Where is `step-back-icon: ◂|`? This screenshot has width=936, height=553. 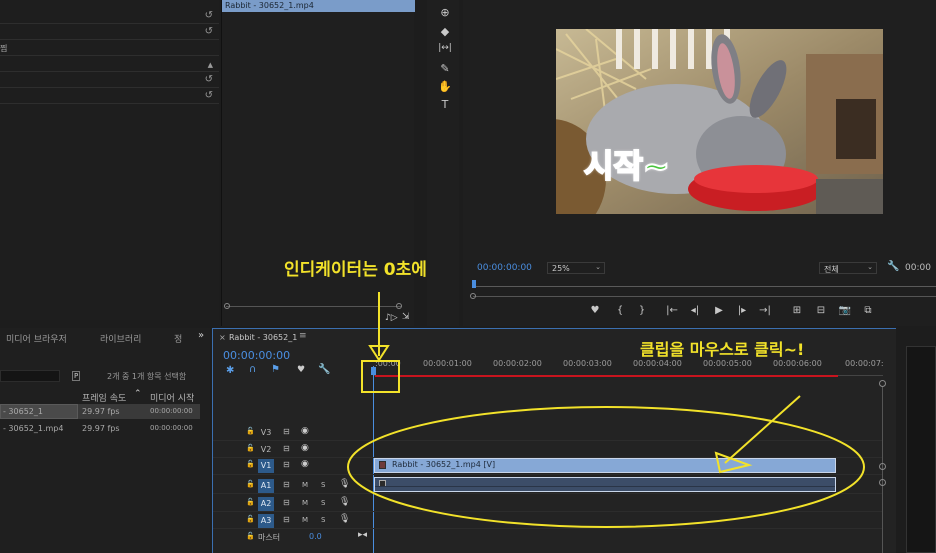 step-back-icon: ◂| is located at coordinates (695, 310).